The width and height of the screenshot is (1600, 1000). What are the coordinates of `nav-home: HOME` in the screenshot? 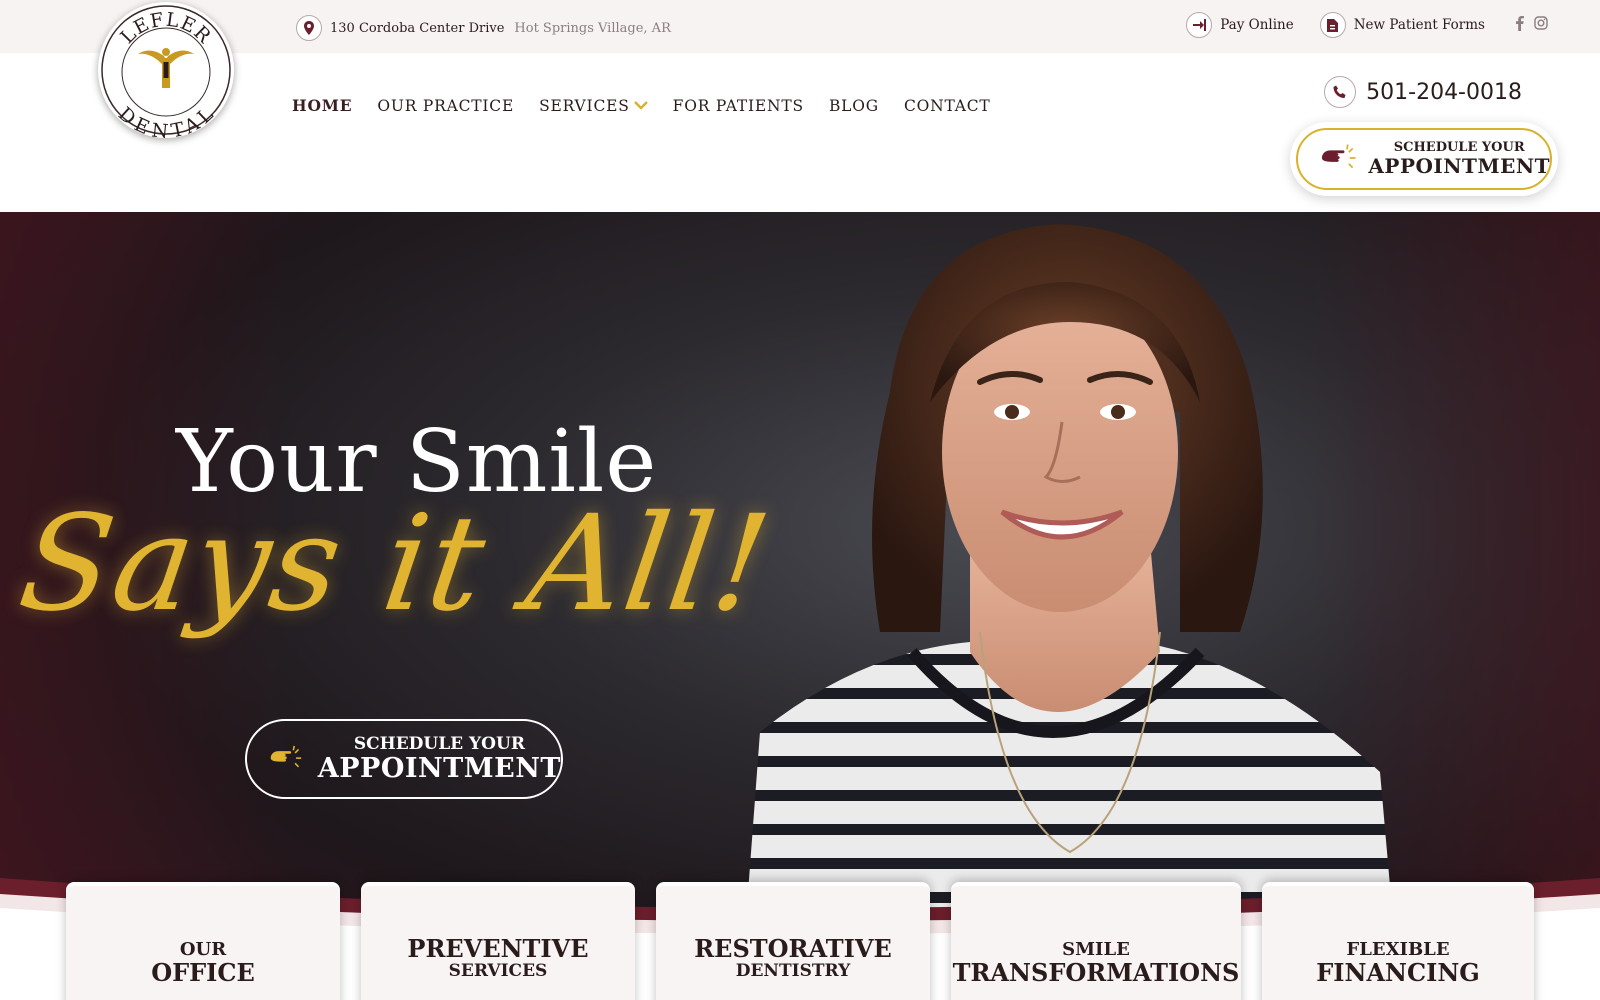 It's located at (322, 105).